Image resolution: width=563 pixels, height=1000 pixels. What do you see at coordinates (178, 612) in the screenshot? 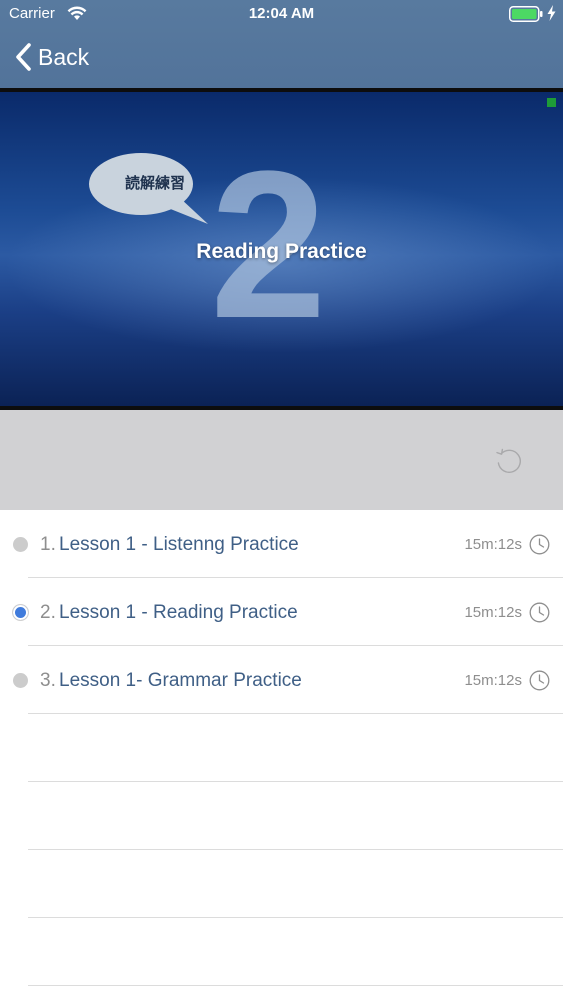
I see `lesson-title: Lesson 1 - Reading Practice` at bounding box center [178, 612].